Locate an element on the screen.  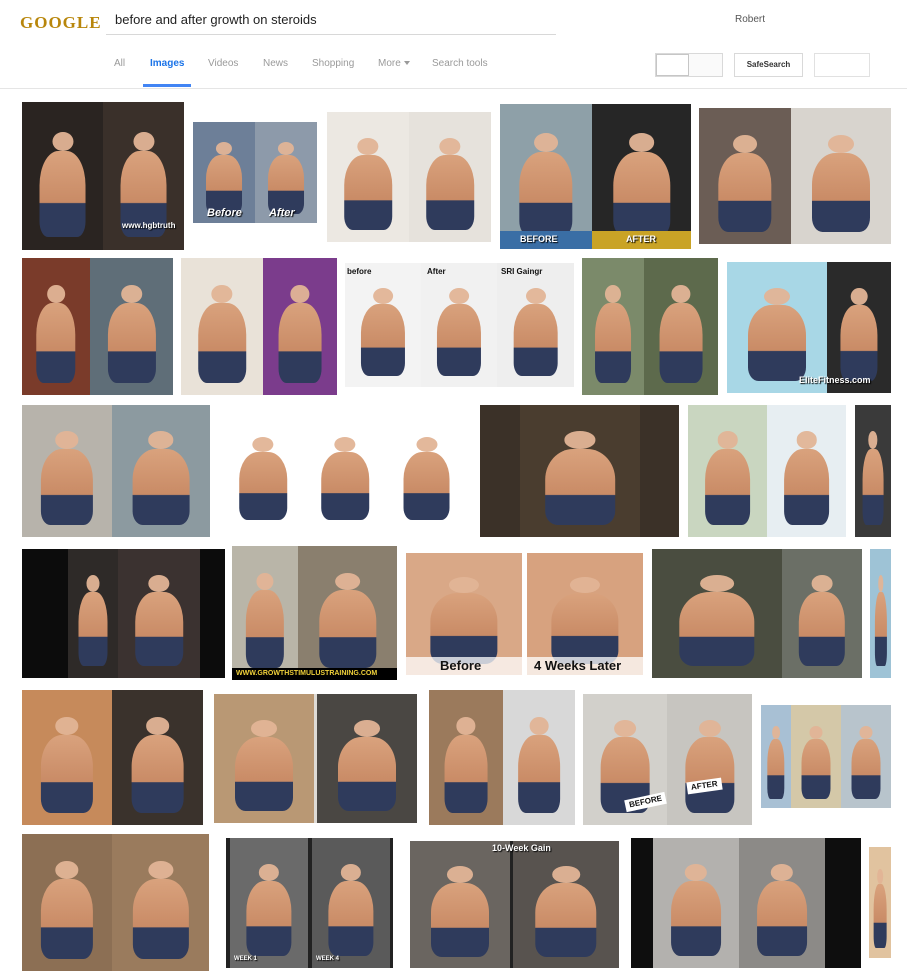
later-caption: 4 Weeks Later is located at coordinates (578, 665).